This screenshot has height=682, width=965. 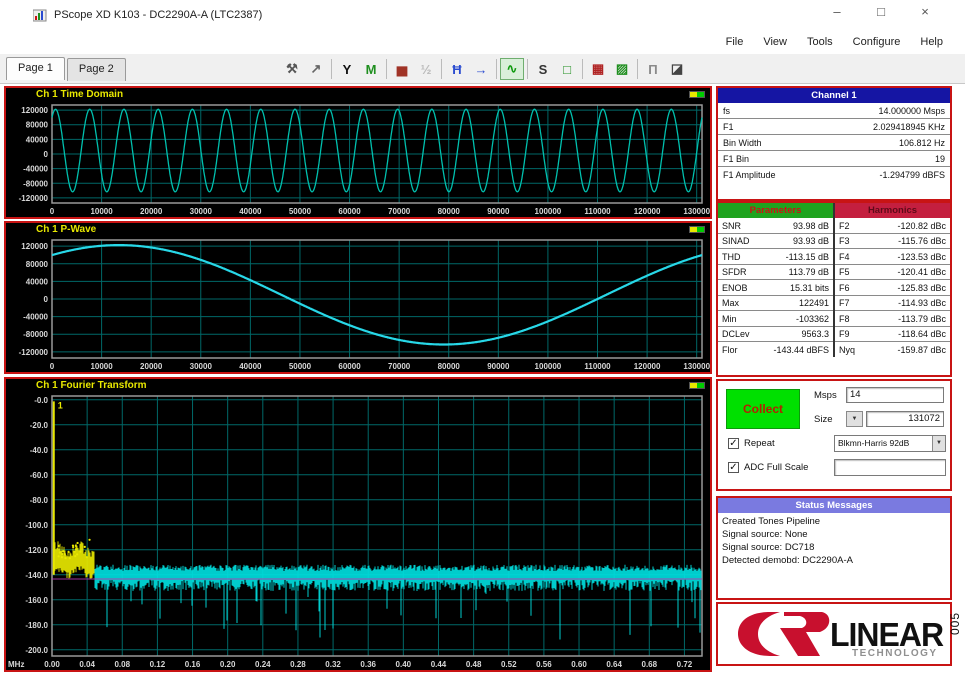 What do you see at coordinates (567, 69) in the screenshot?
I see `outline-box-icon: □` at bounding box center [567, 69].